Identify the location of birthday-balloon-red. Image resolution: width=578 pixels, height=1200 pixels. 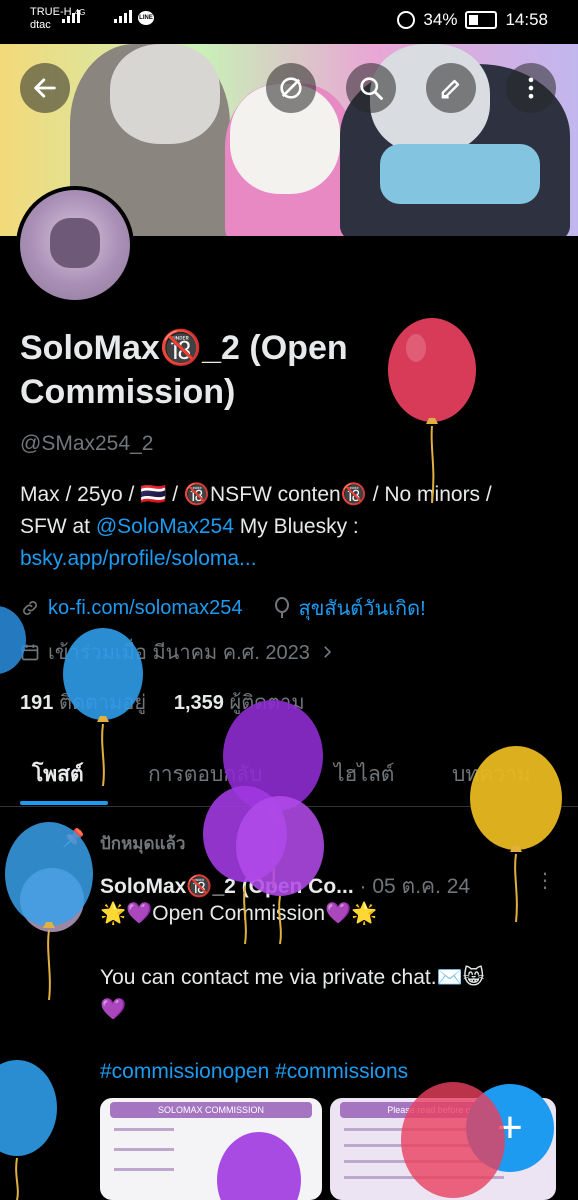
(432, 411).